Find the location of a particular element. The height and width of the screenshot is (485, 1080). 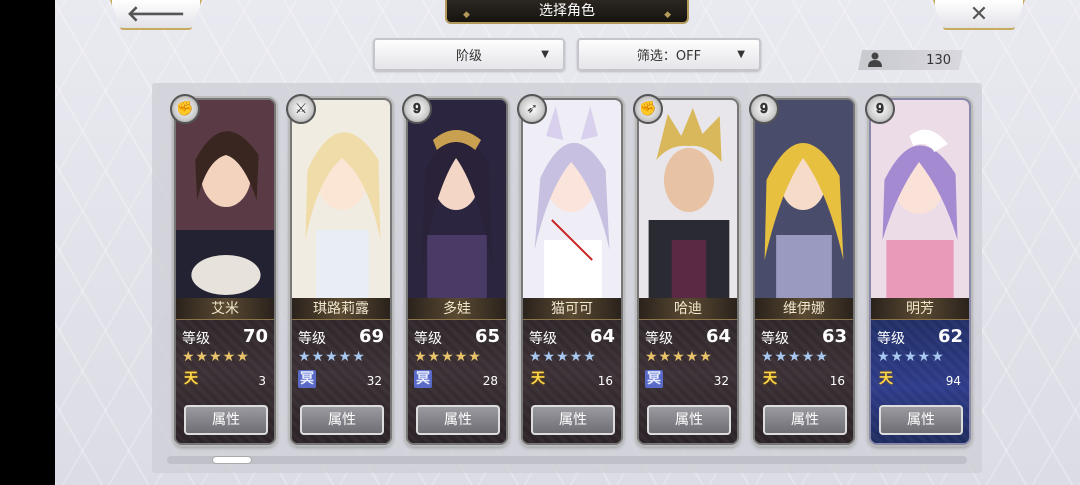

sort-rank-dropdown: 阶级 ▼ is located at coordinates (469, 54).